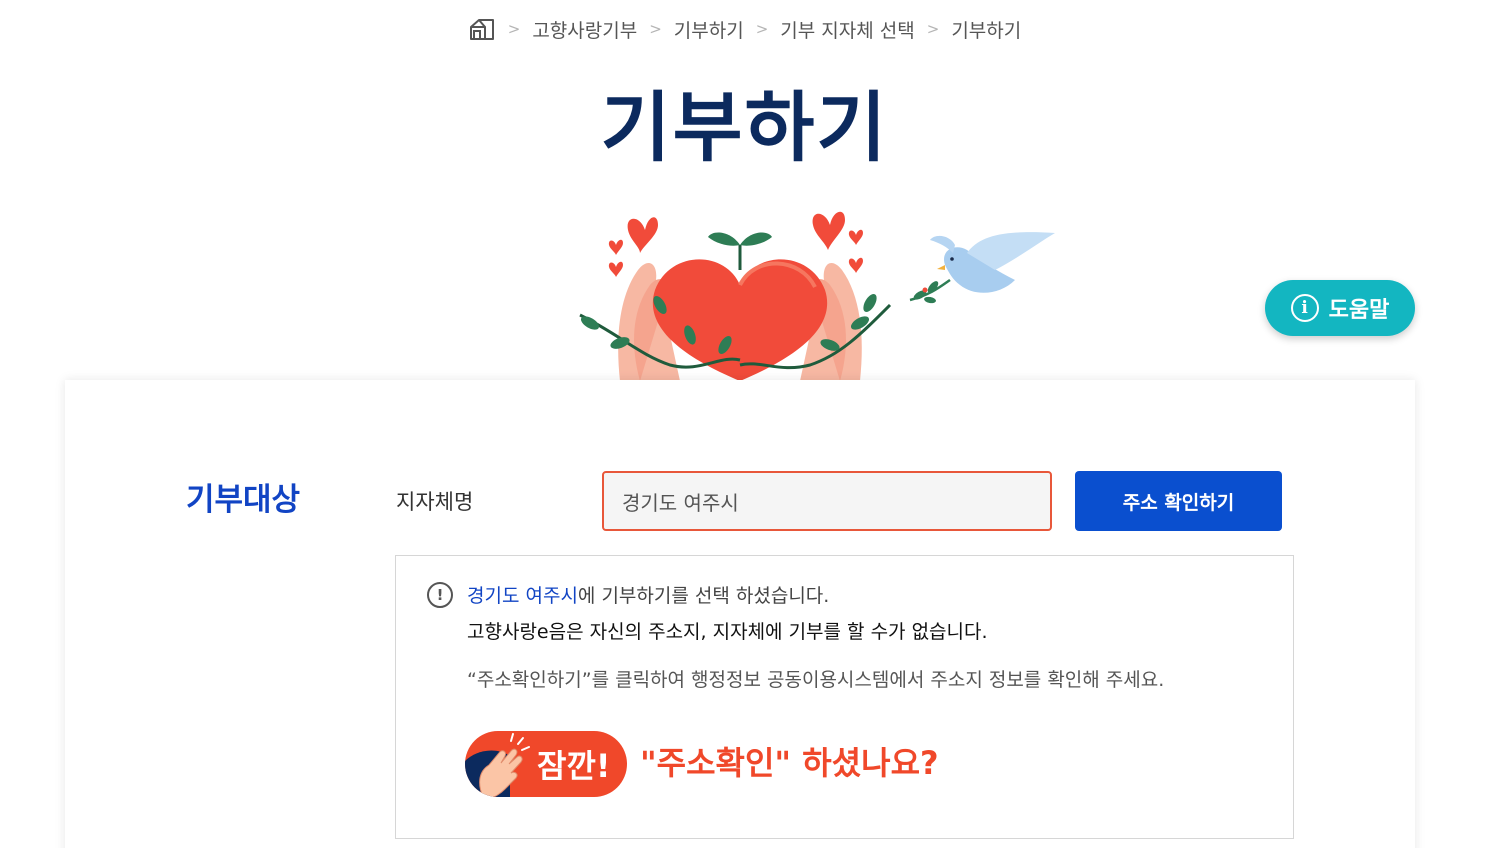 The width and height of the screenshot is (1489, 848). I want to click on help-button-label: 도움말, so click(1359, 310).